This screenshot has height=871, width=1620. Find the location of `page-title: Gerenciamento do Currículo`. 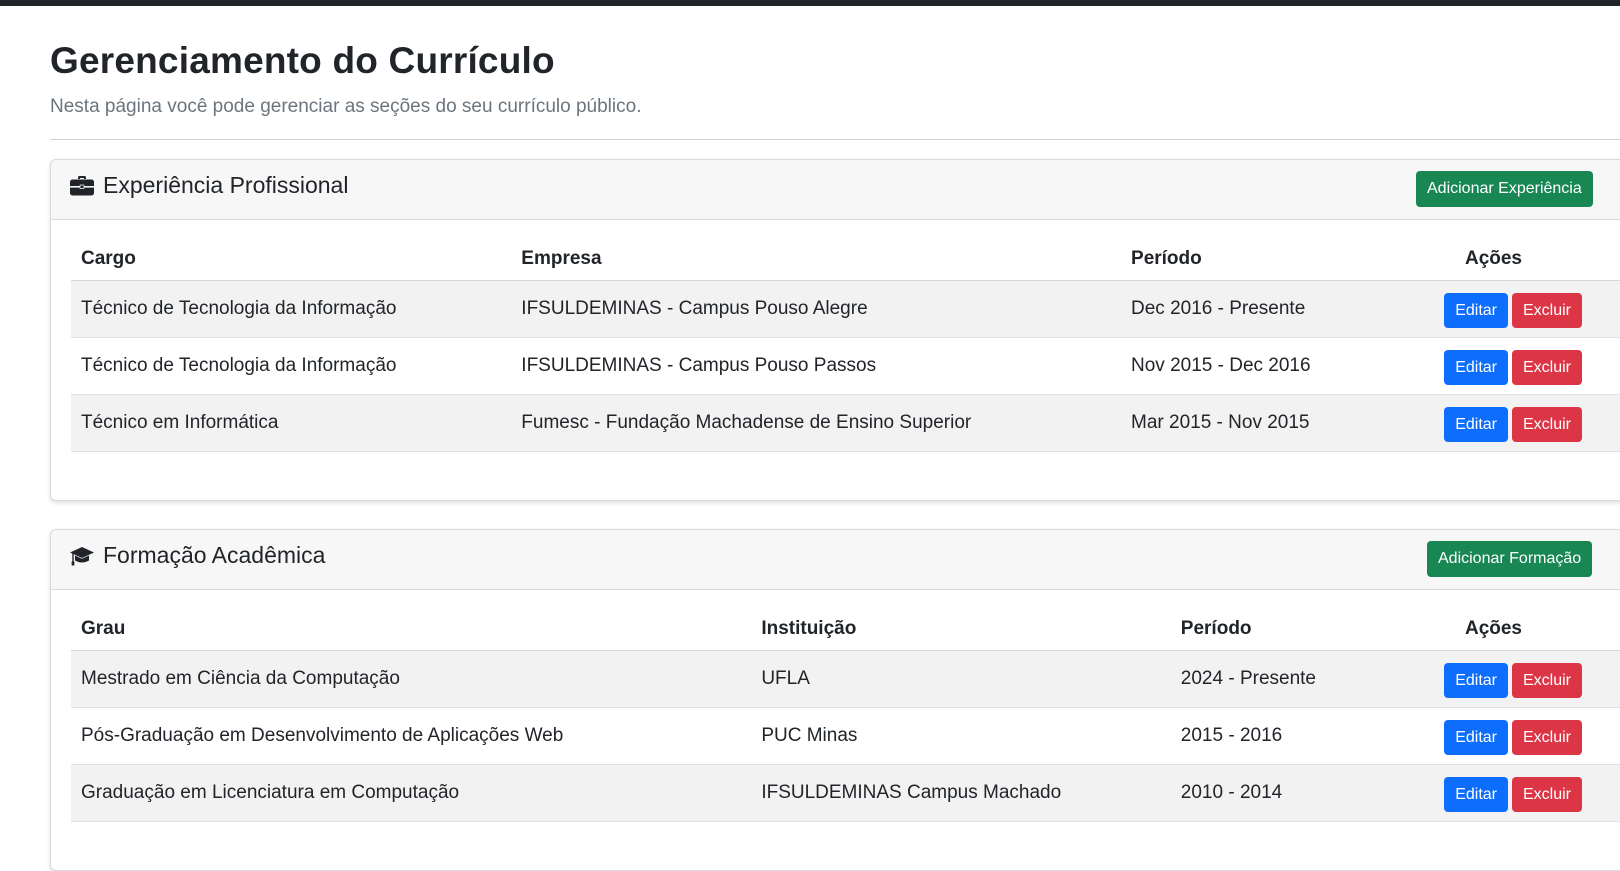

page-title: Gerenciamento do Currículo is located at coordinates (302, 60).